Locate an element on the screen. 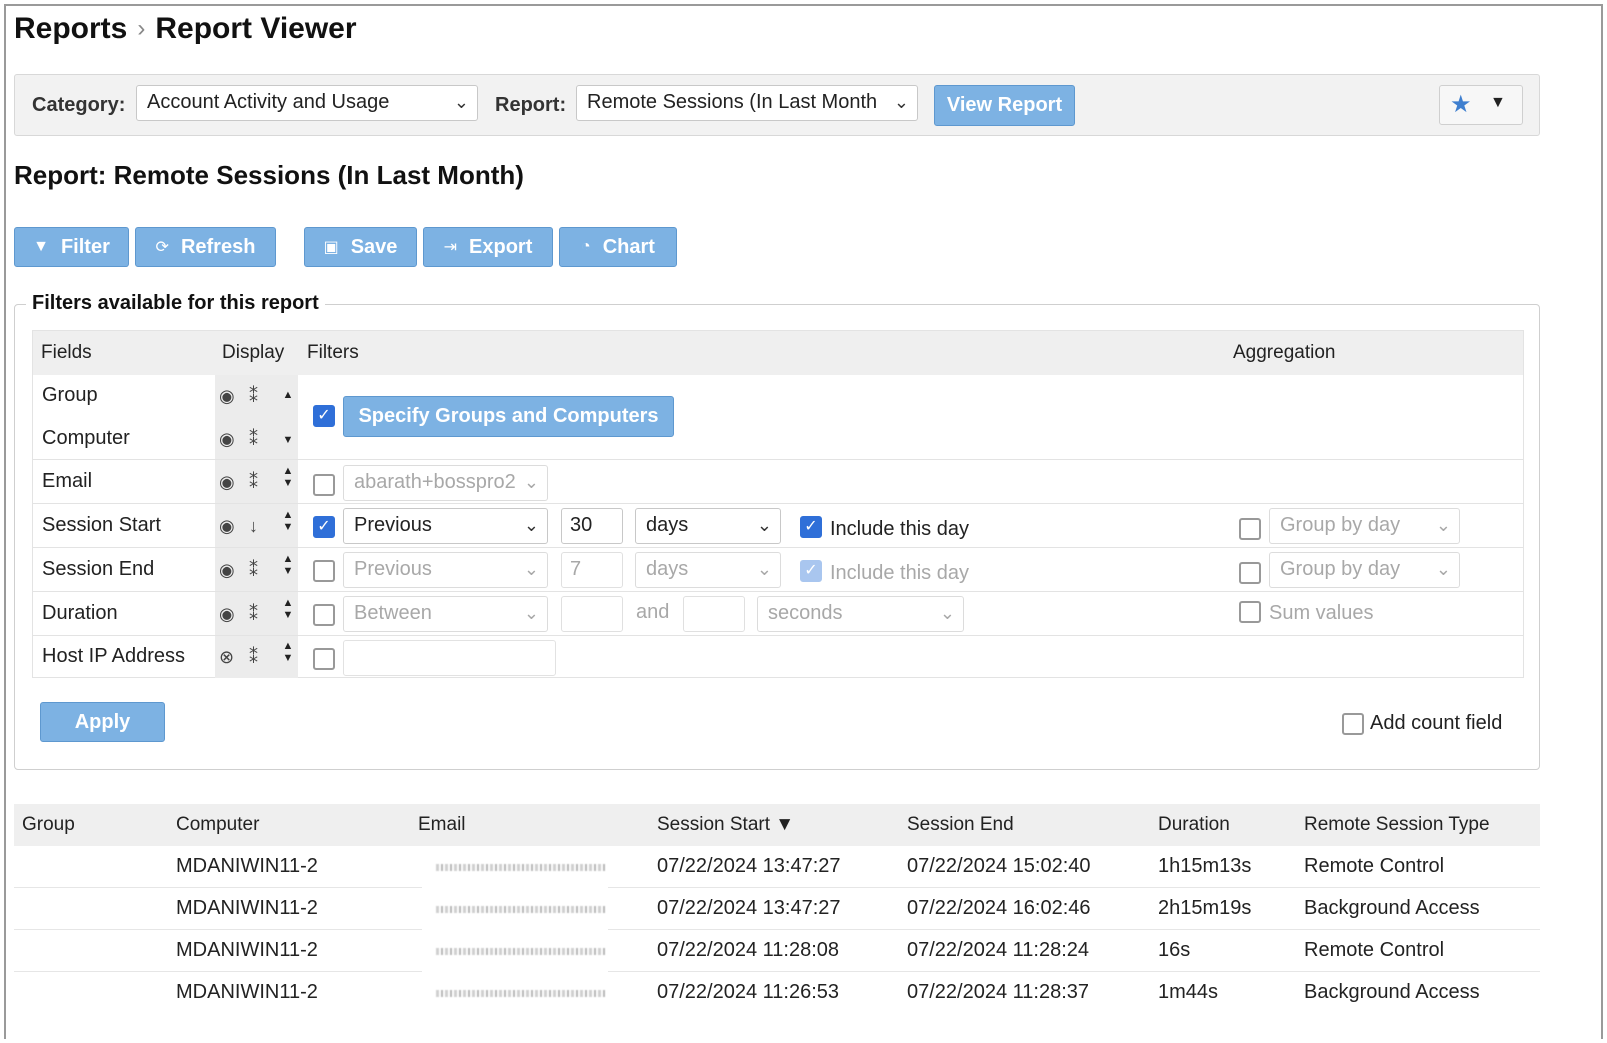 This screenshot has width=1607, height=1043. session-end-amount-input: 7 is located at coordinates (592, 570).